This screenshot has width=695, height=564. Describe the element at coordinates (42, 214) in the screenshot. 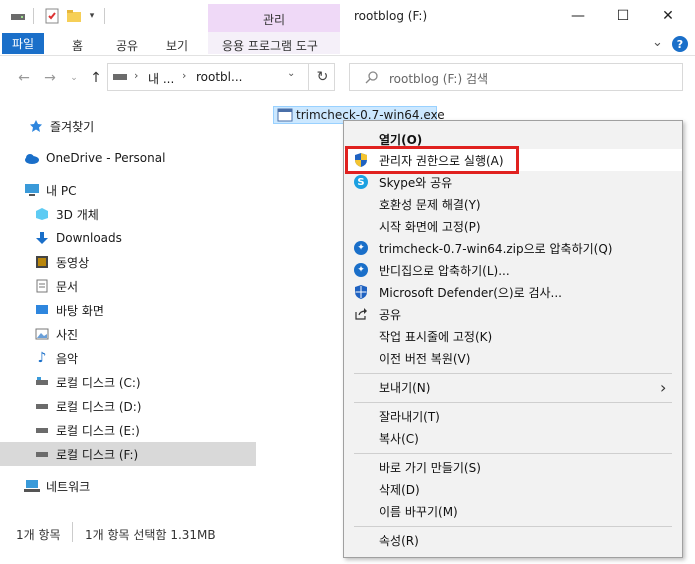

I see `cube-icon` at that location.